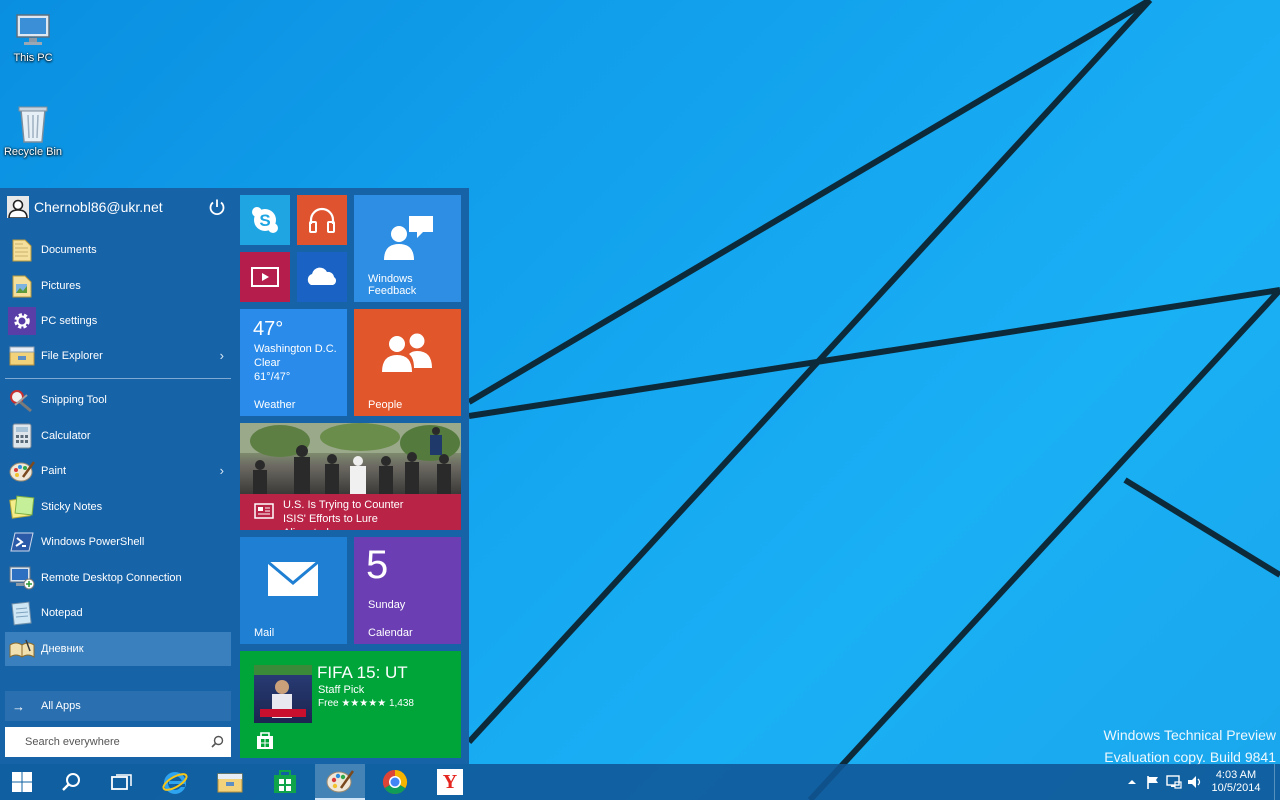  What do you see at coordinates (1236, 788) in the screenshot?
I see `clock-date: 10/5/2014` at bounding box center [1236, 788].